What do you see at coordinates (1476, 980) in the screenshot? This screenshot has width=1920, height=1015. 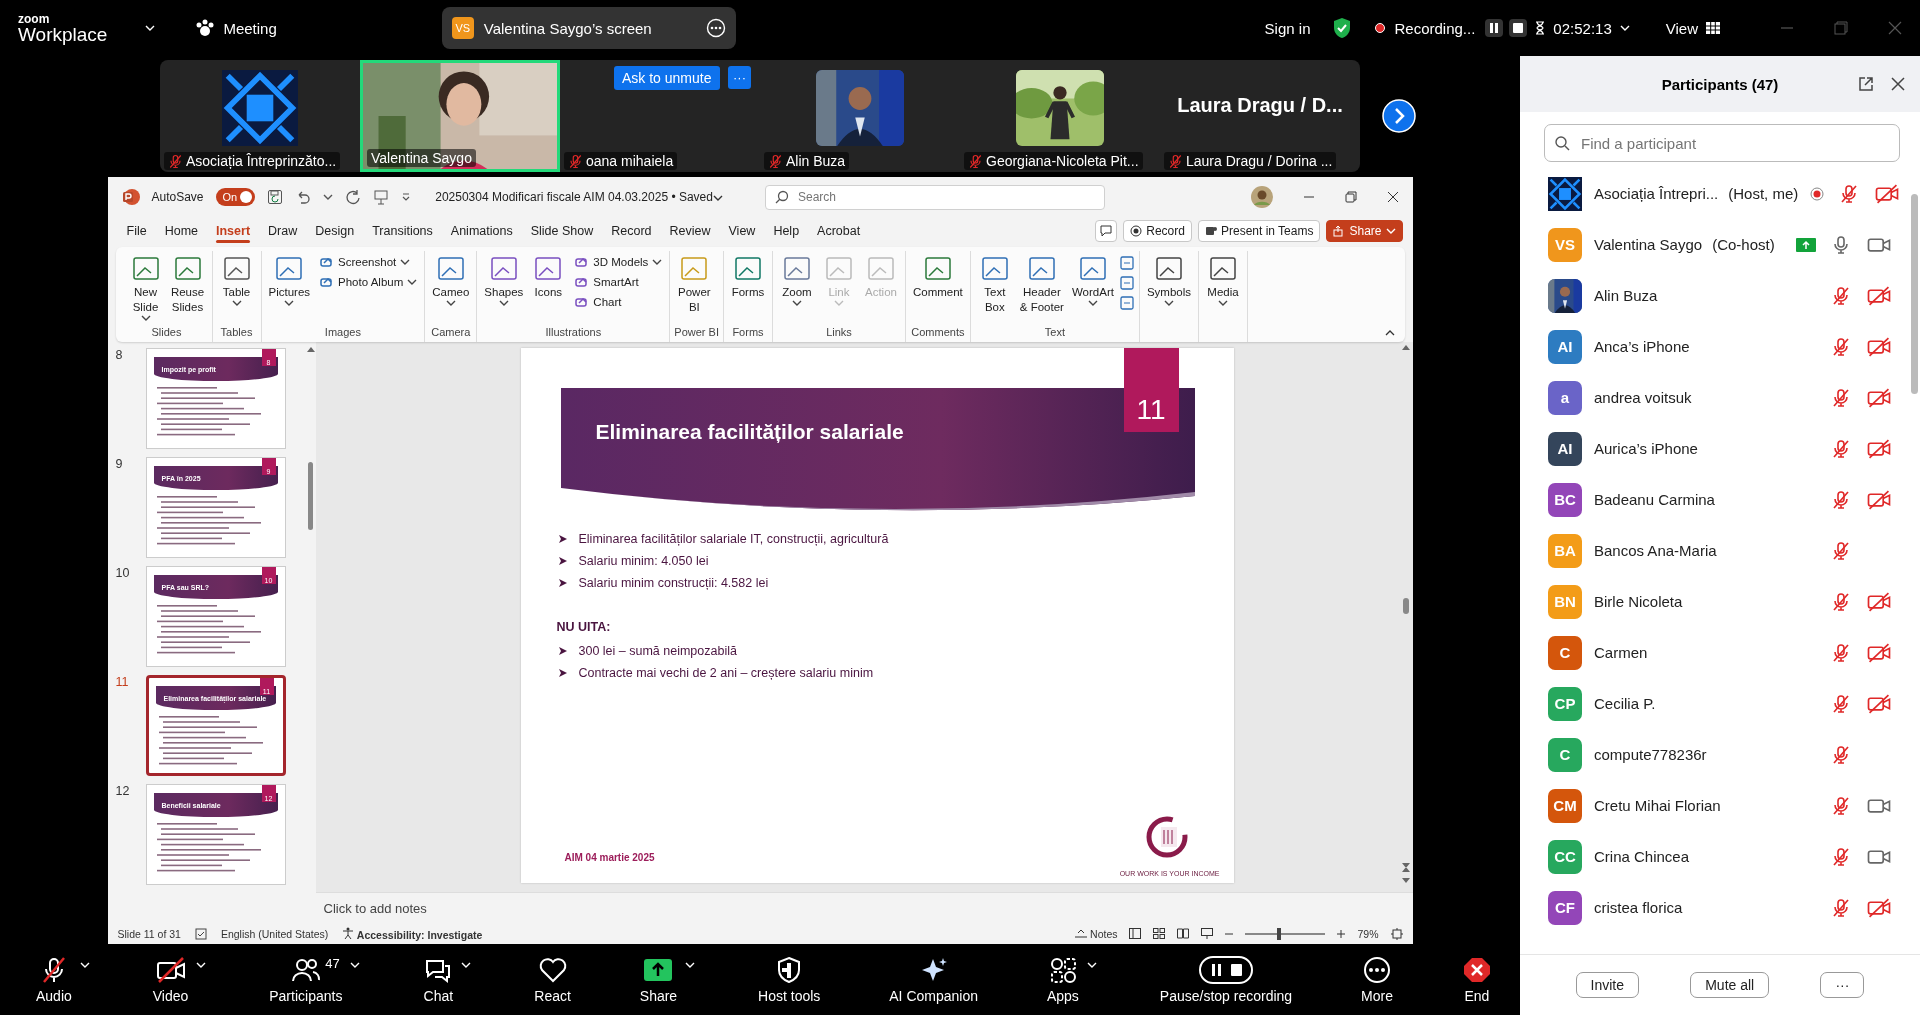 I see `end-button: End` at bounding box center [1476, 980].